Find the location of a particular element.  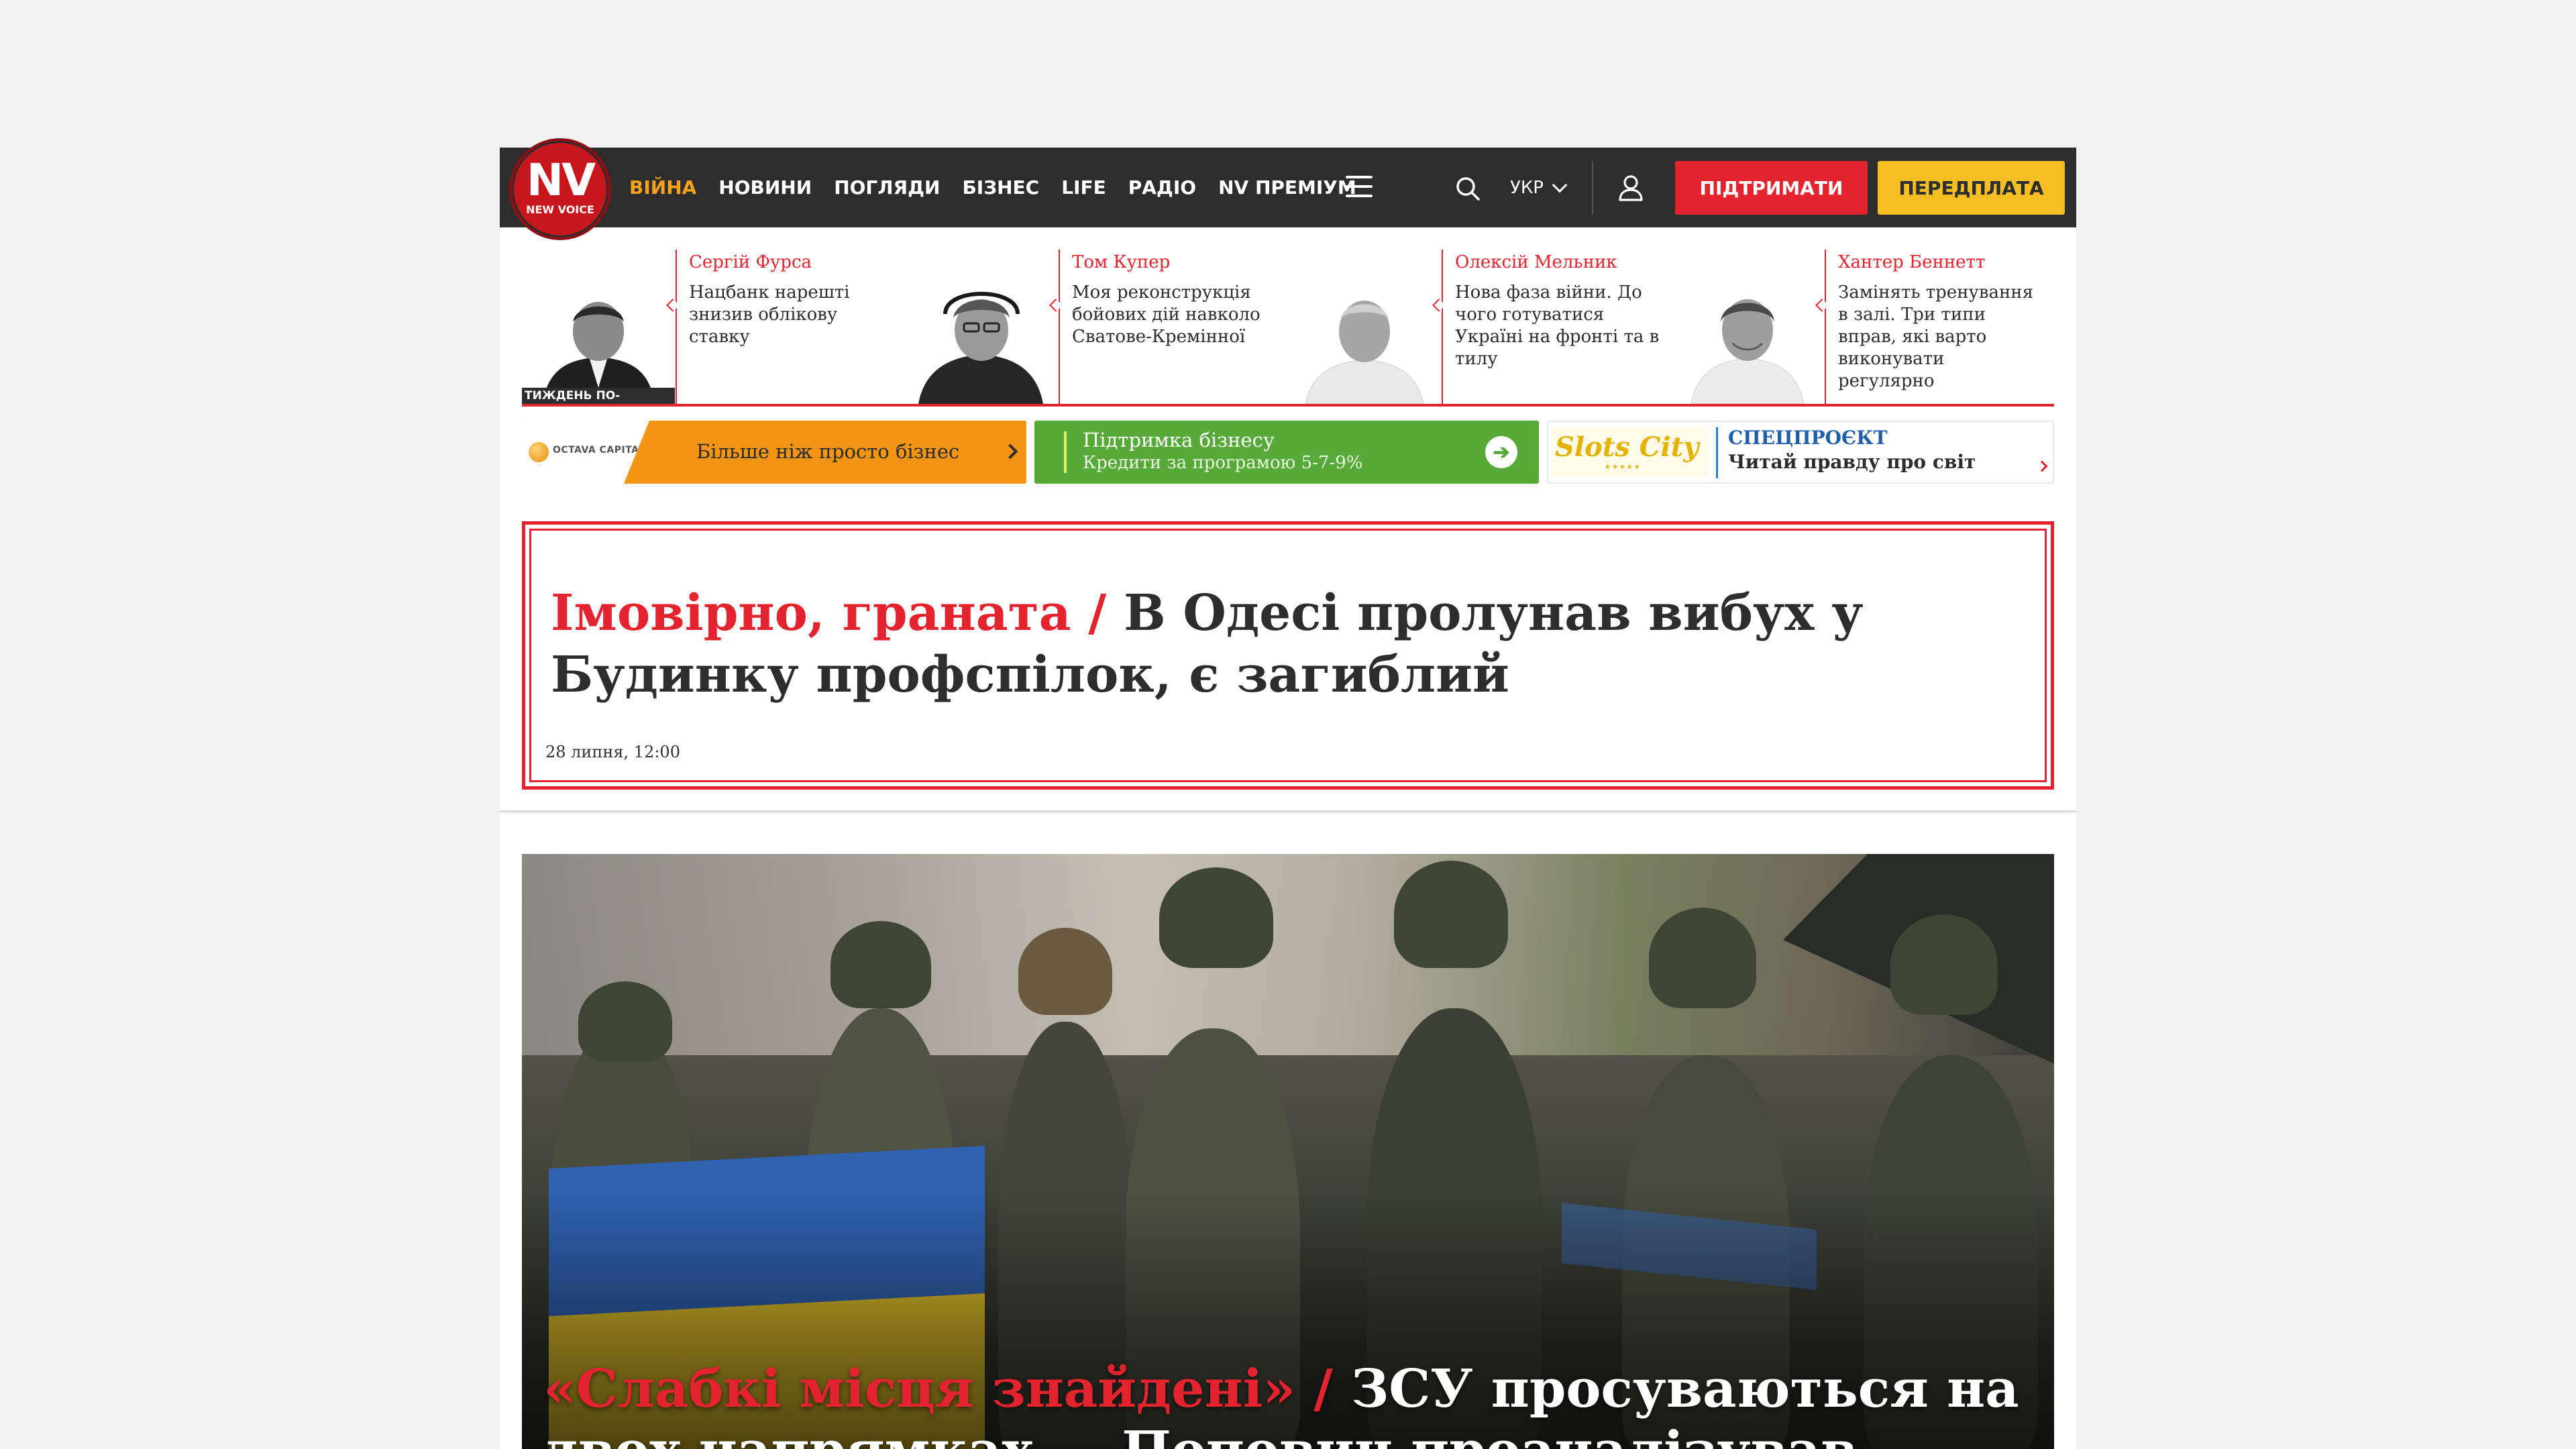

support-button: ПІДТРИМАТИ is located at coordinates (1771, 188).